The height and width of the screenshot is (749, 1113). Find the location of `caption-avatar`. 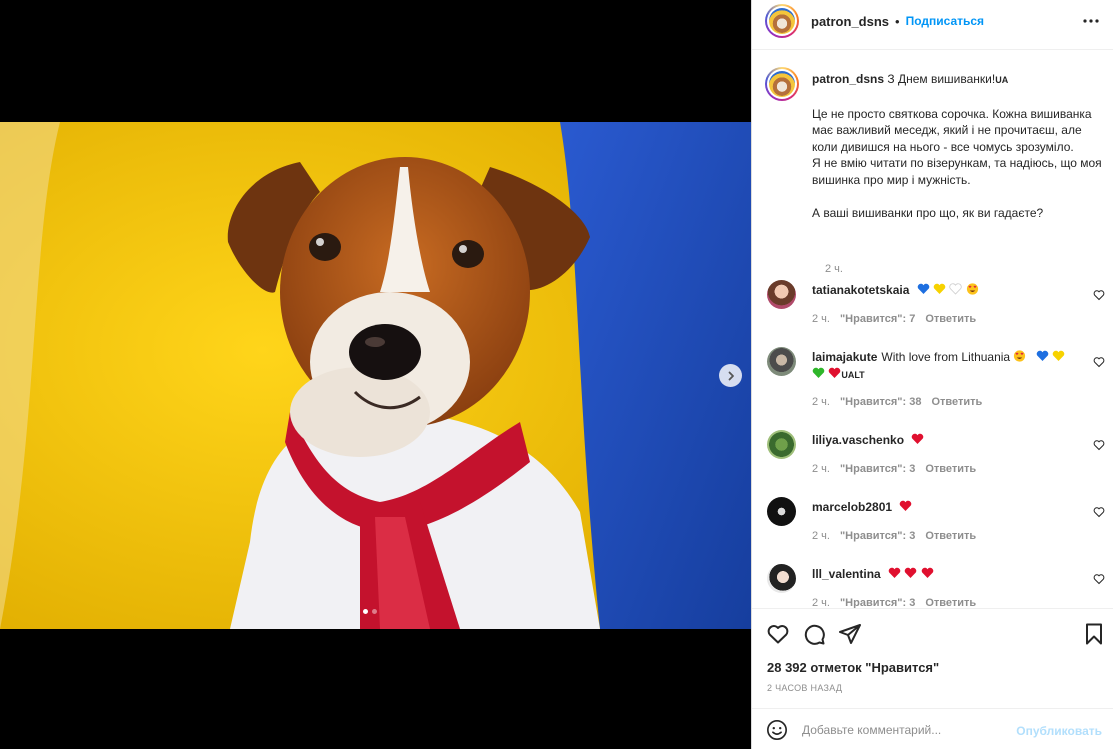

caption-avatar is located at coordinates (782, 84).